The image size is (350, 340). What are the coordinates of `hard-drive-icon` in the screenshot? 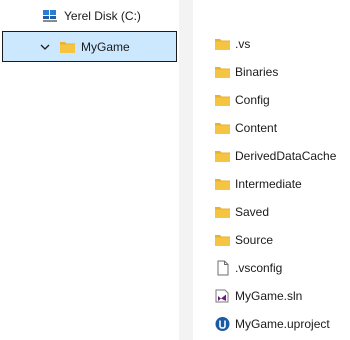 It's located at (50, 16).